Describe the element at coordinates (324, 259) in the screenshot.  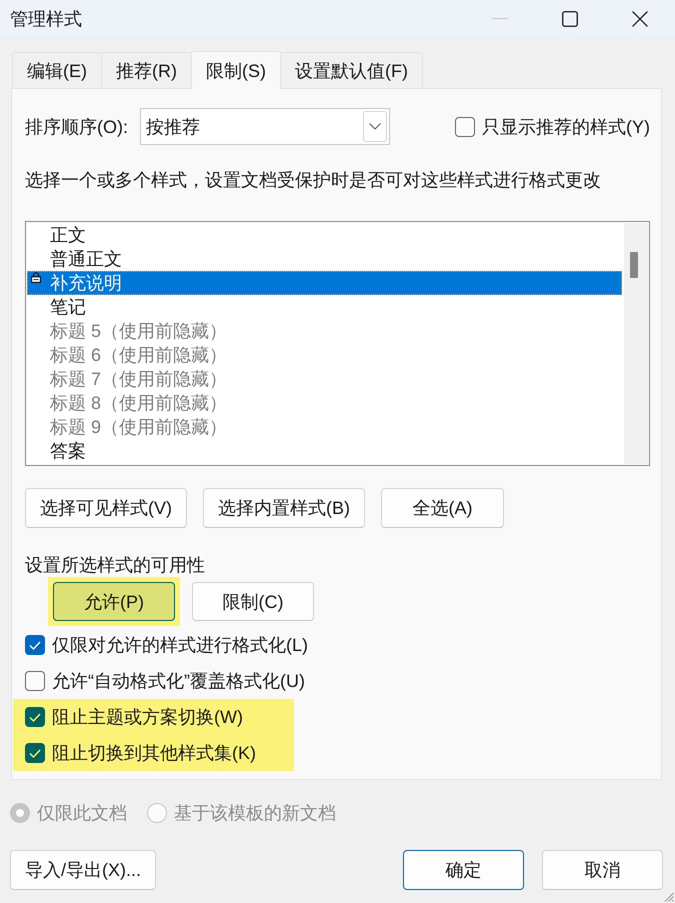
I see `style-list-item: 普通正文` at that location.